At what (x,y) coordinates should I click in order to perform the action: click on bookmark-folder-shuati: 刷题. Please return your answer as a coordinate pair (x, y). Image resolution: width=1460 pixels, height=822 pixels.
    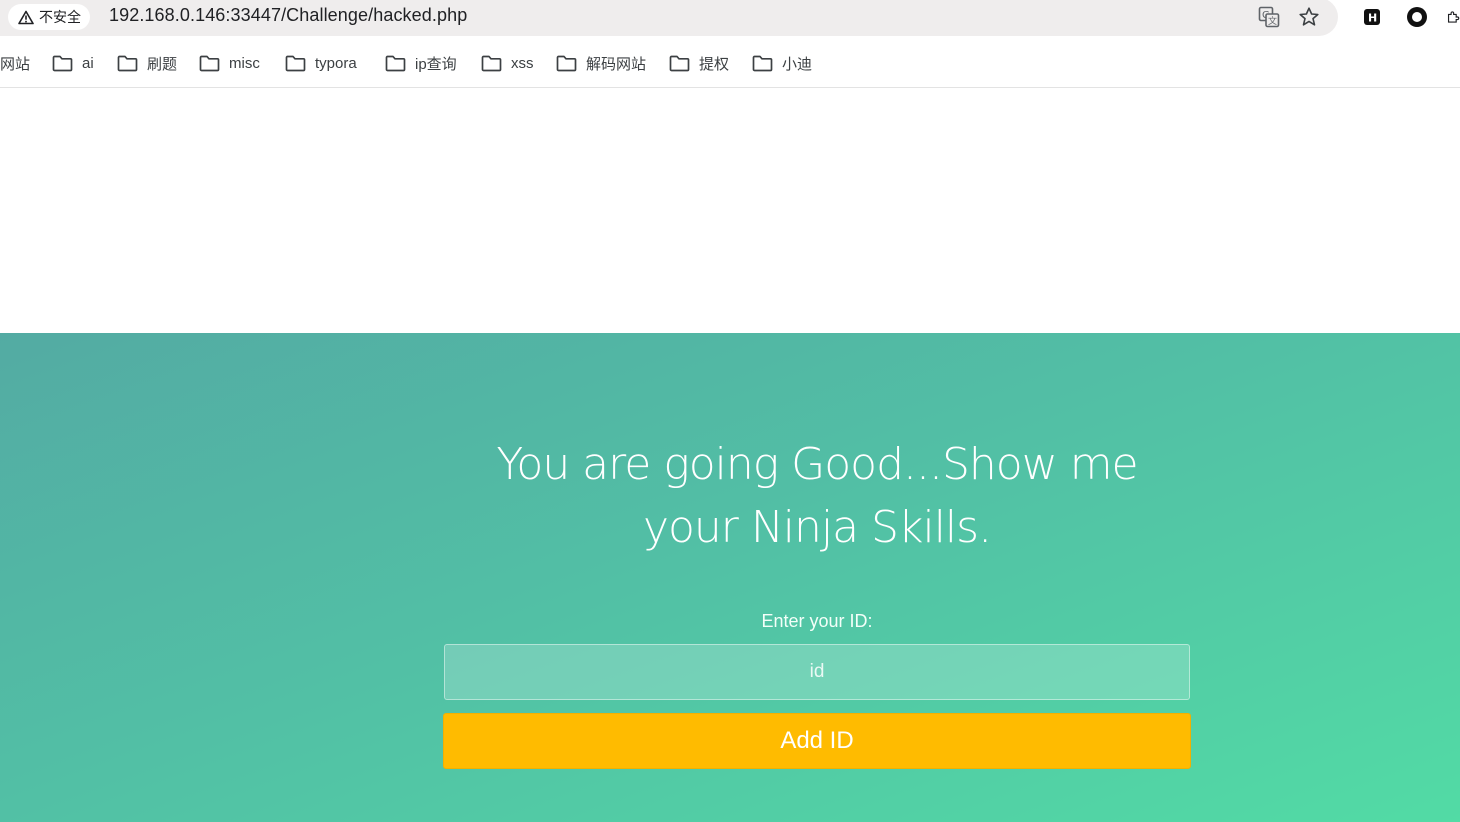
    Looking at the image, I should click on (147, 63).